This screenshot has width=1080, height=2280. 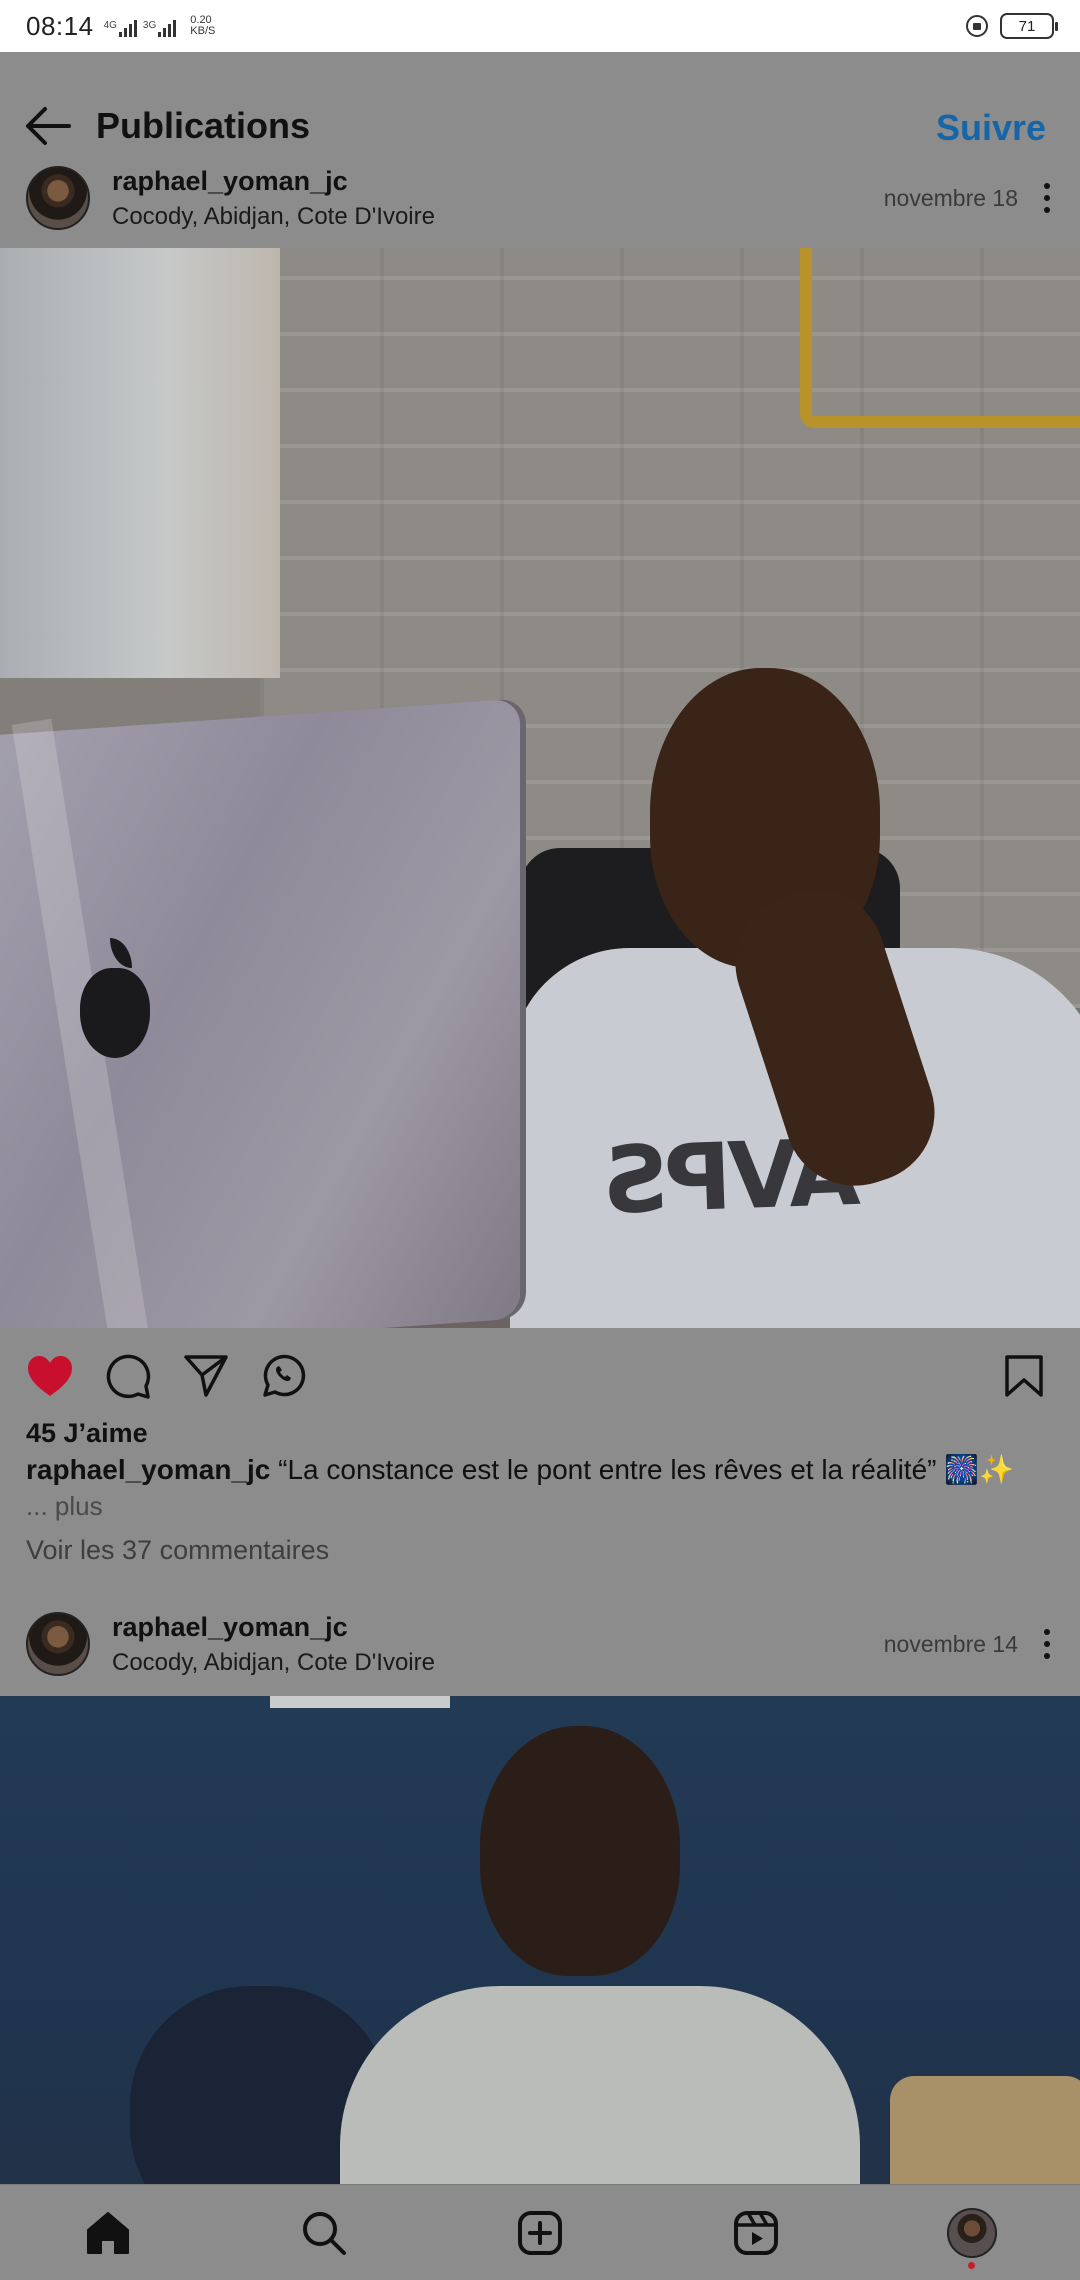 I want to click on heart-icon, so click(x=50, y=1376).